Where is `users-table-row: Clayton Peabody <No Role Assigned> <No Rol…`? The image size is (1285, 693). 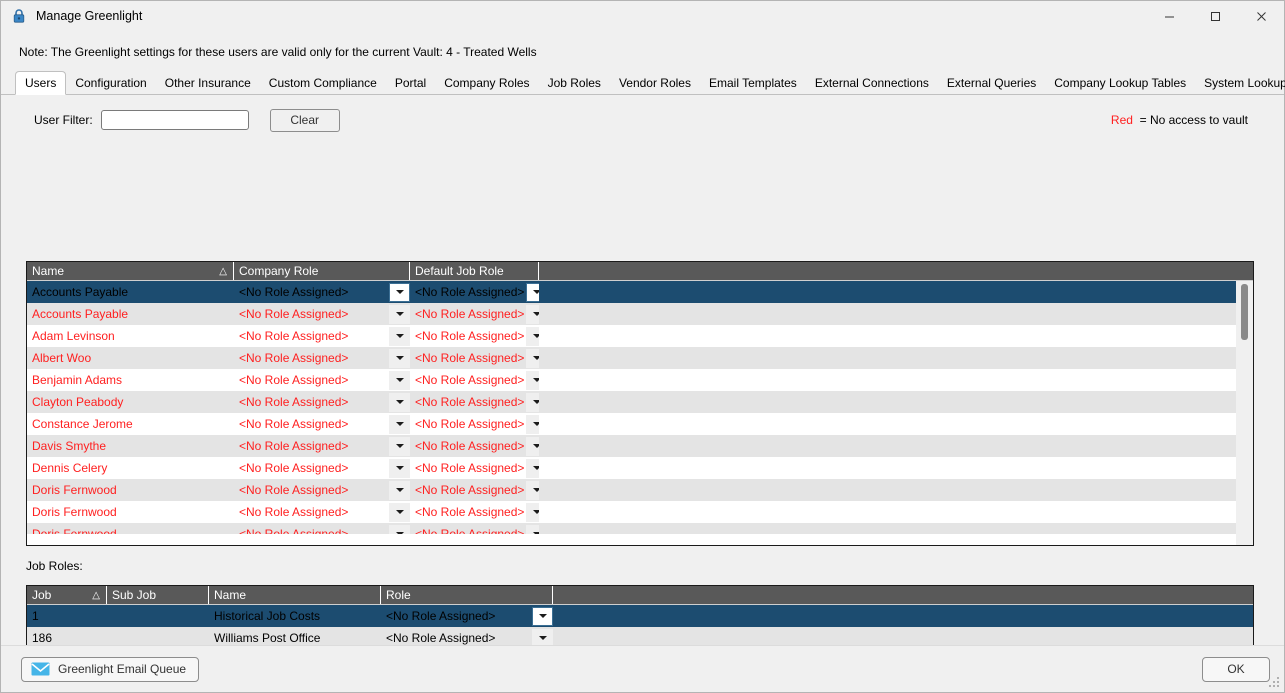 users-table-row: Clayton Peabody <No Role Assigned> <No Rol… is located at coordinates (640, 402).